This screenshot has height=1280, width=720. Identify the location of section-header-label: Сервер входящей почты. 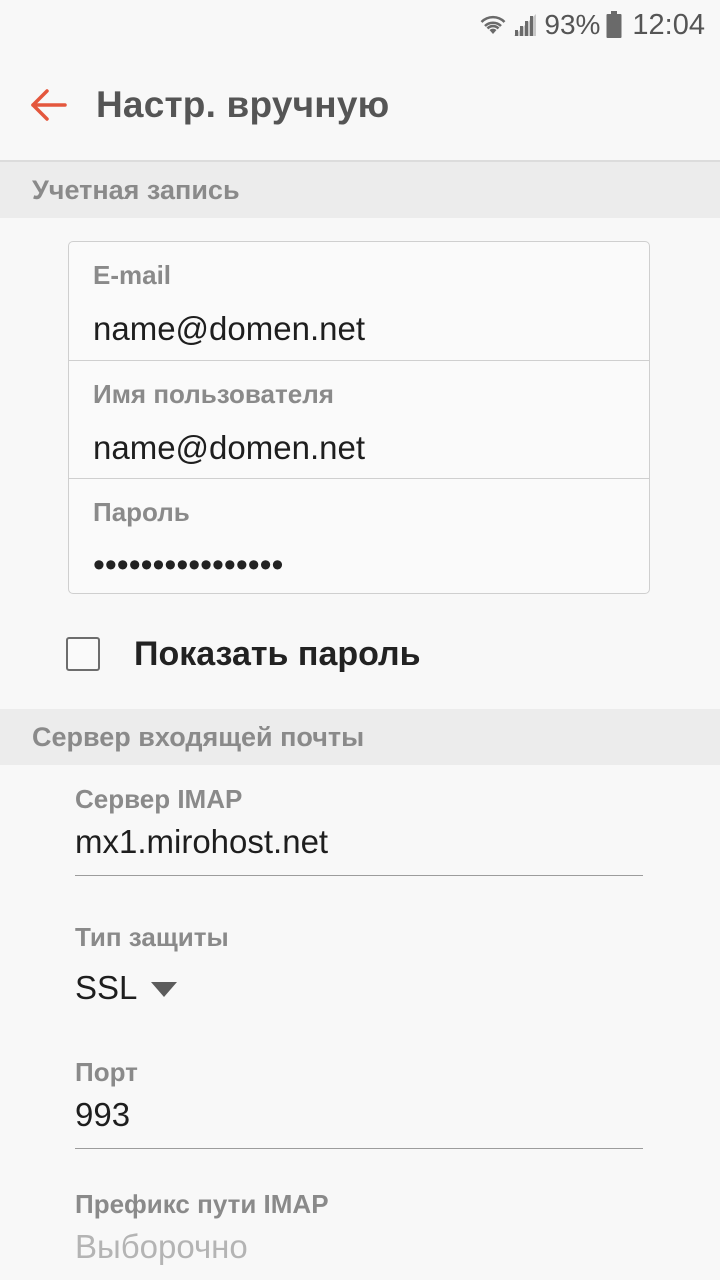
(198, 737).